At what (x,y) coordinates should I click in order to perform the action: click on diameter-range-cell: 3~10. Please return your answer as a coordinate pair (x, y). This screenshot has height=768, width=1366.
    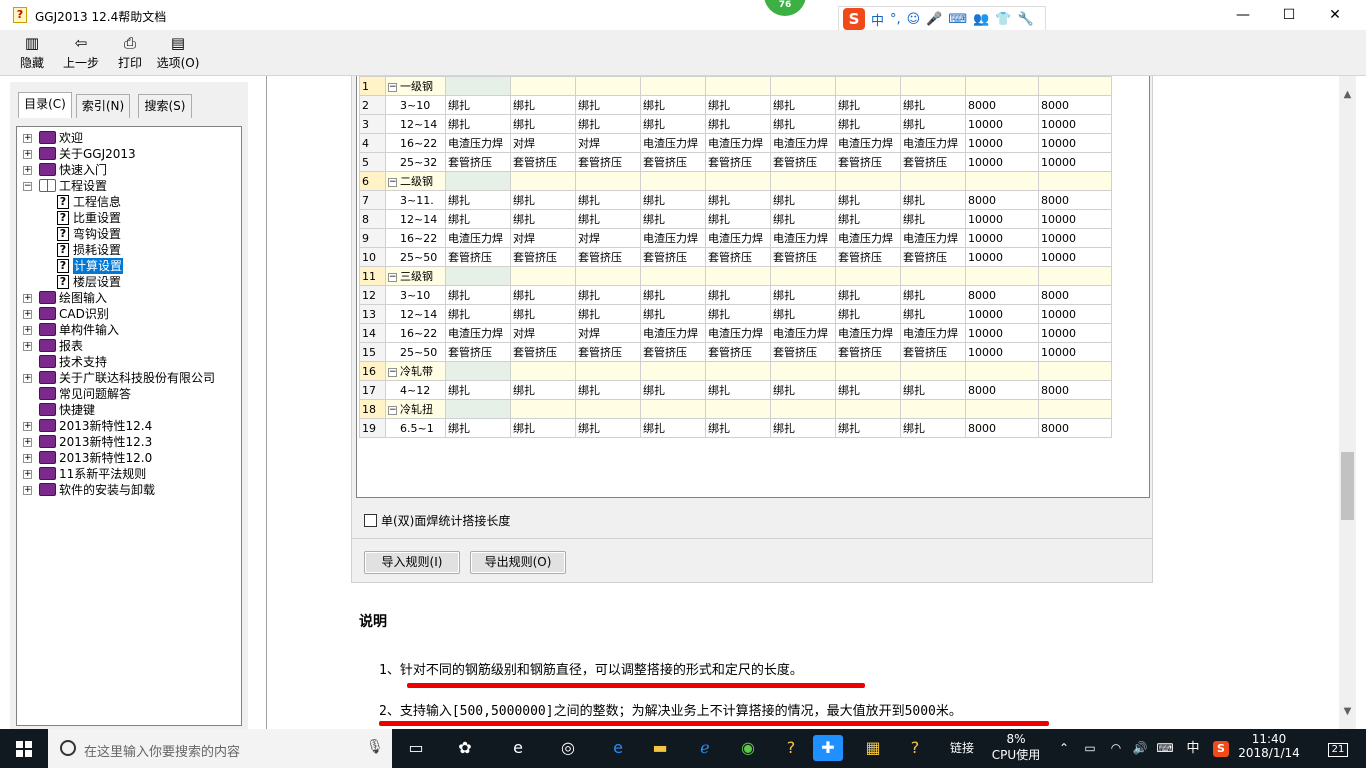
    Looking at the image, I should click on (415, 105).